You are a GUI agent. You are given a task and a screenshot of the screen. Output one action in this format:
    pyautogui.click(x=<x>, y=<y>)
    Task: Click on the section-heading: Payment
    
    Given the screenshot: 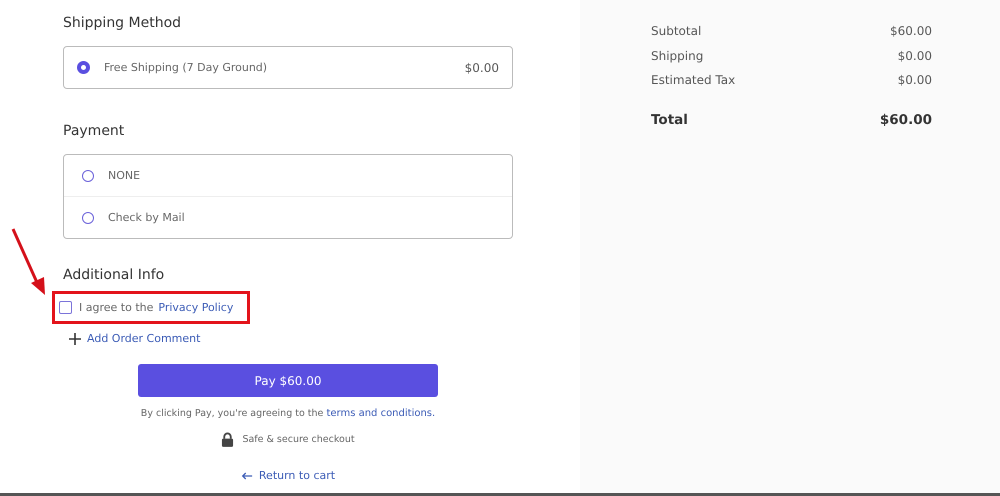 What is the action you would take?
    pyautogui.click(x=94, y=131)
    